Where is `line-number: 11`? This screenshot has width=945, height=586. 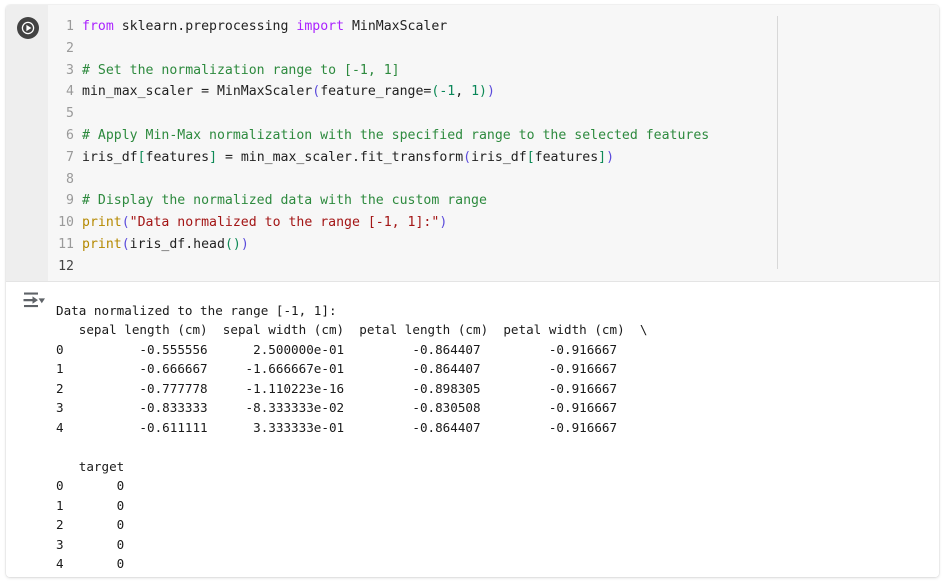 line-number: 11 is located at coordinates (66, 244).